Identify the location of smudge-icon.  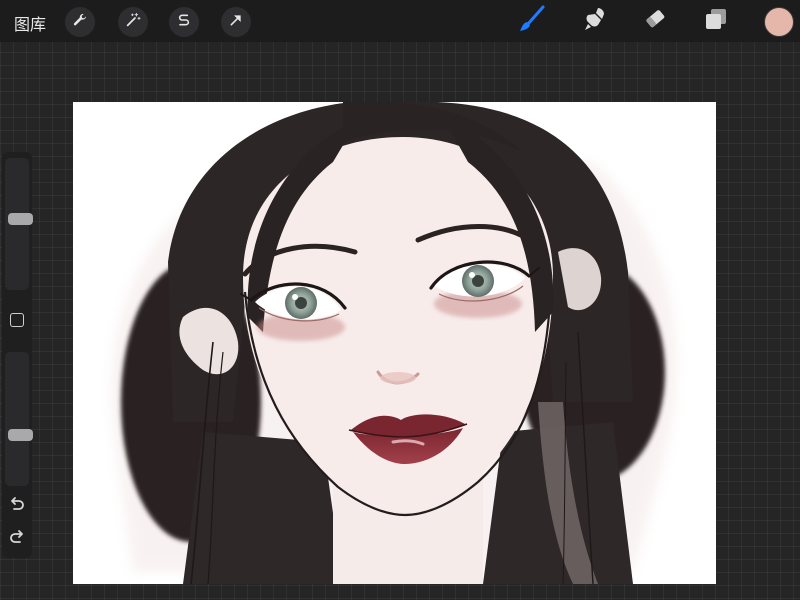
(595, 21).